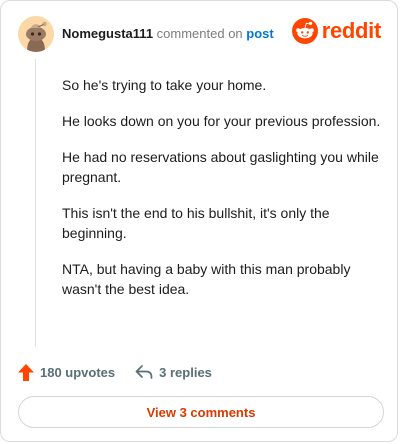 Image resolution: width=400 pixels, height=444 pixels. I want to click on upvote-button: 180 upvotes, so click(67, 372).